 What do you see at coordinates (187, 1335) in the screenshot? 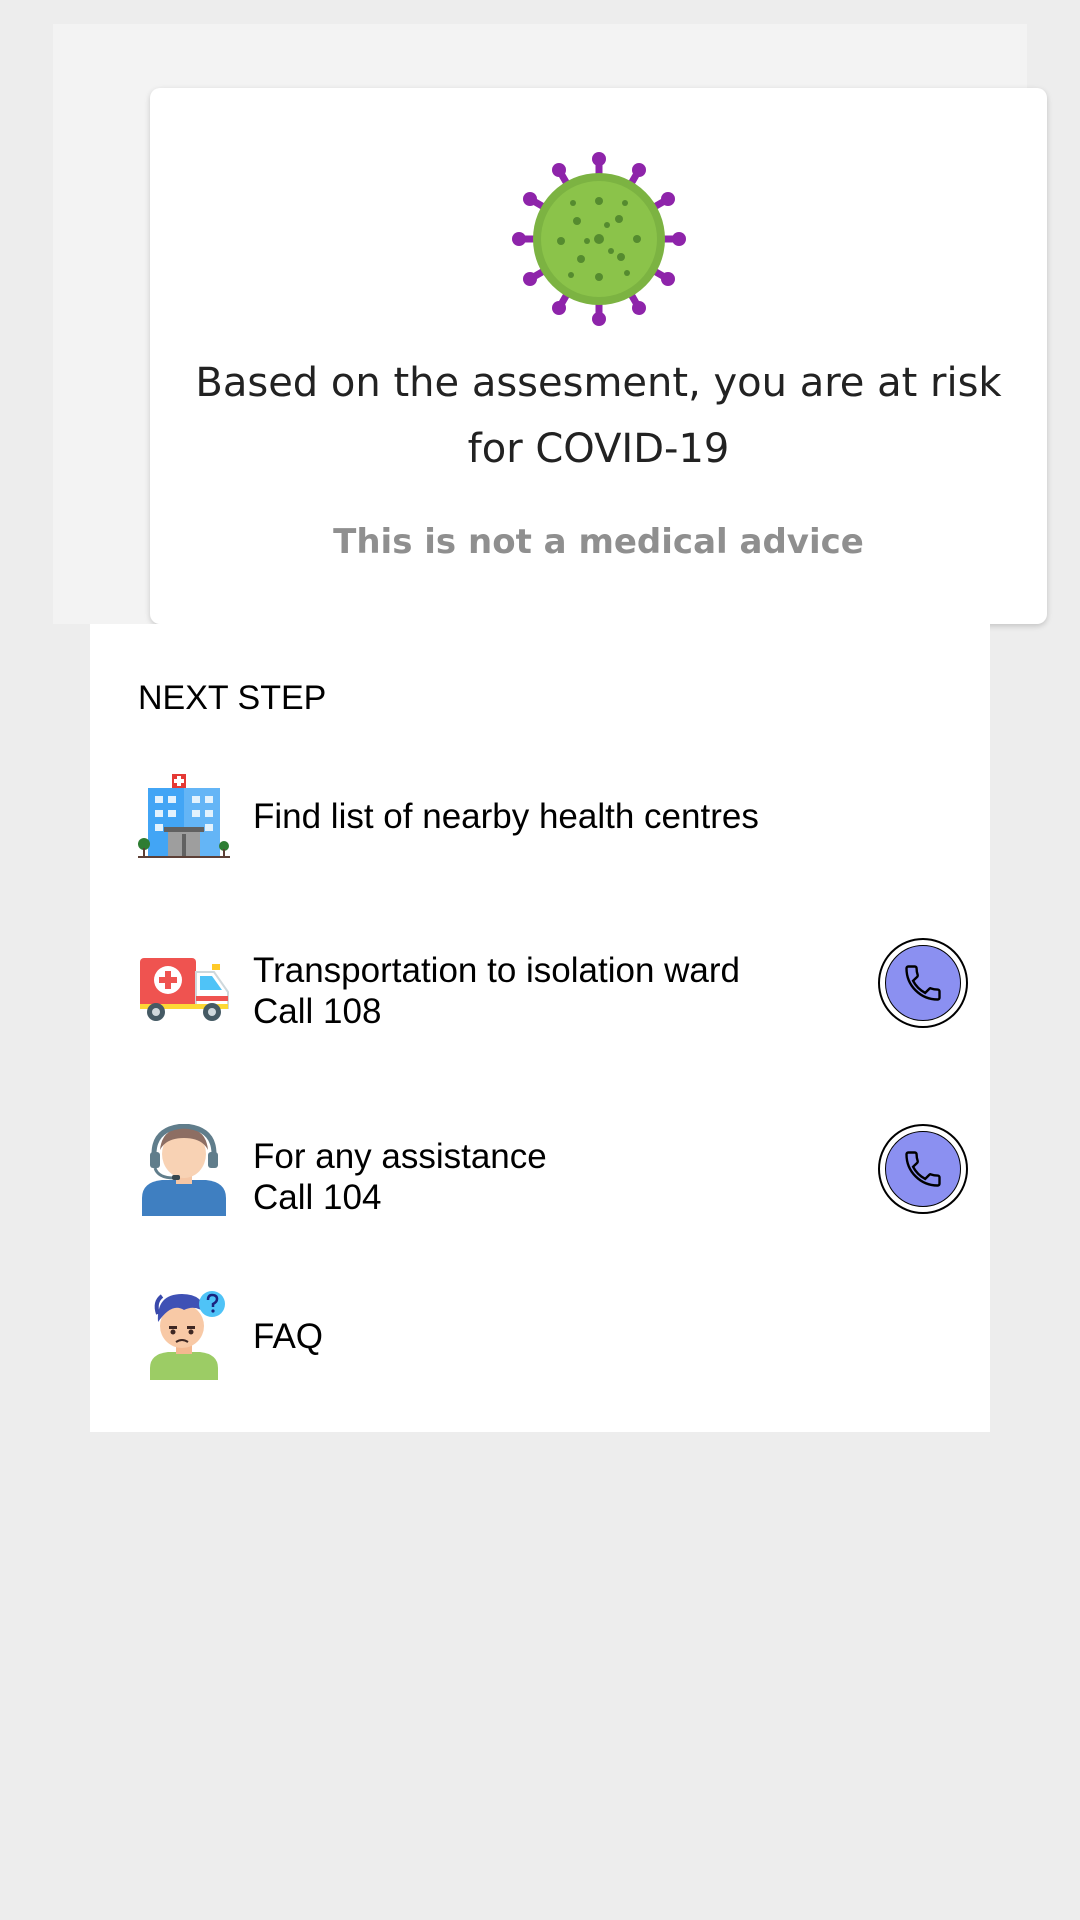
I see `confused-person-icon` at bounding box center [187, 1335].